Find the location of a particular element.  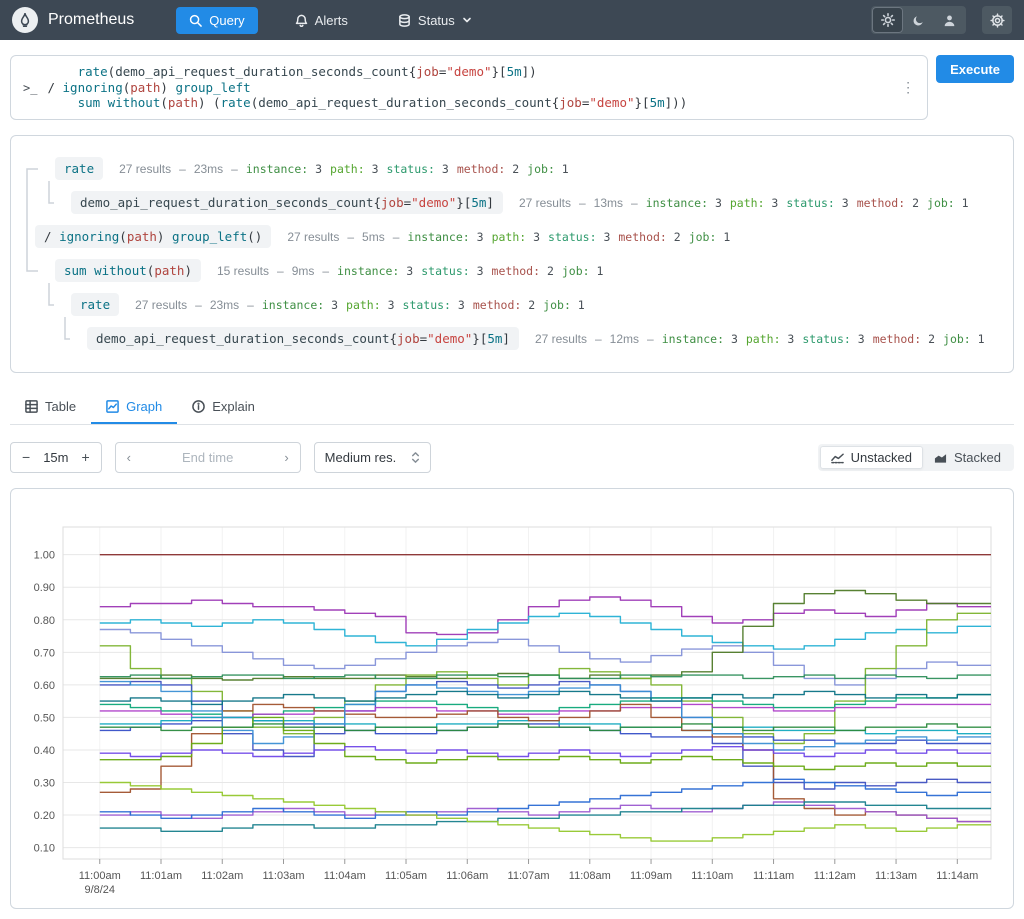

end-time-next-button: › is located at coordinates (286, 457).